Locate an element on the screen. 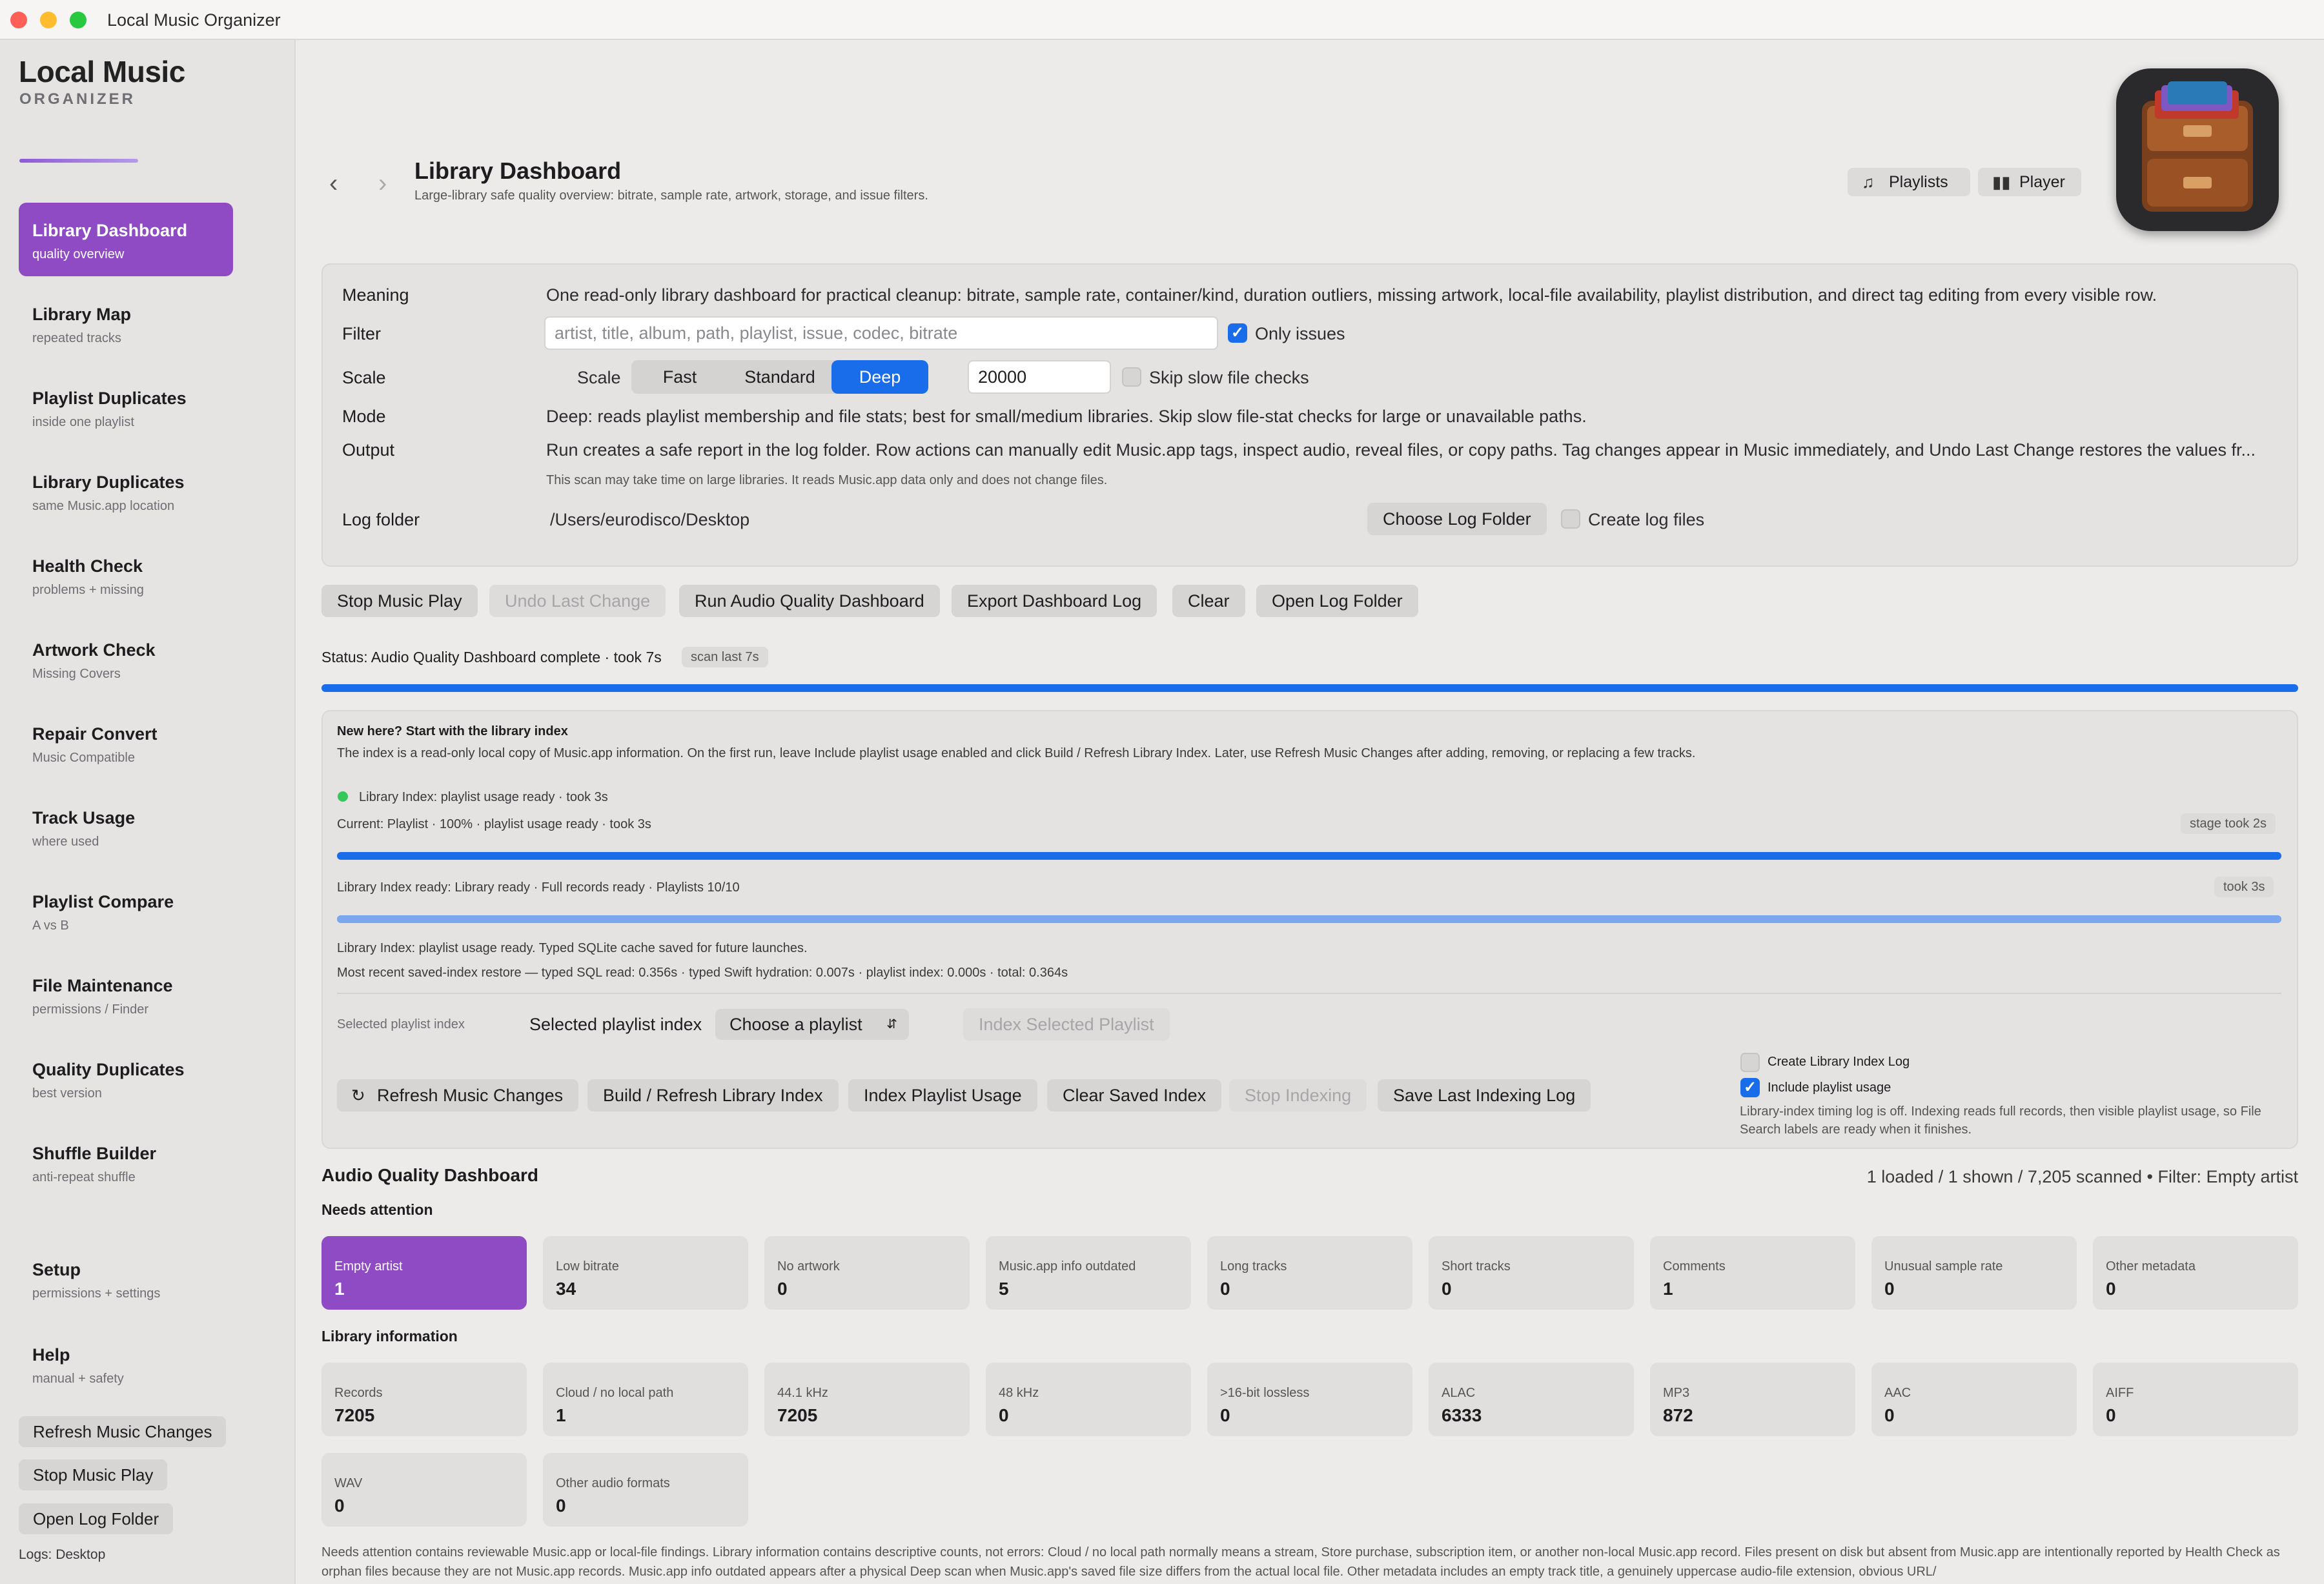 The height and width of the screenshot is (1584, 2324). sidebar-item-track-usage: Track Usage where used is located at coordinates (126, 827).